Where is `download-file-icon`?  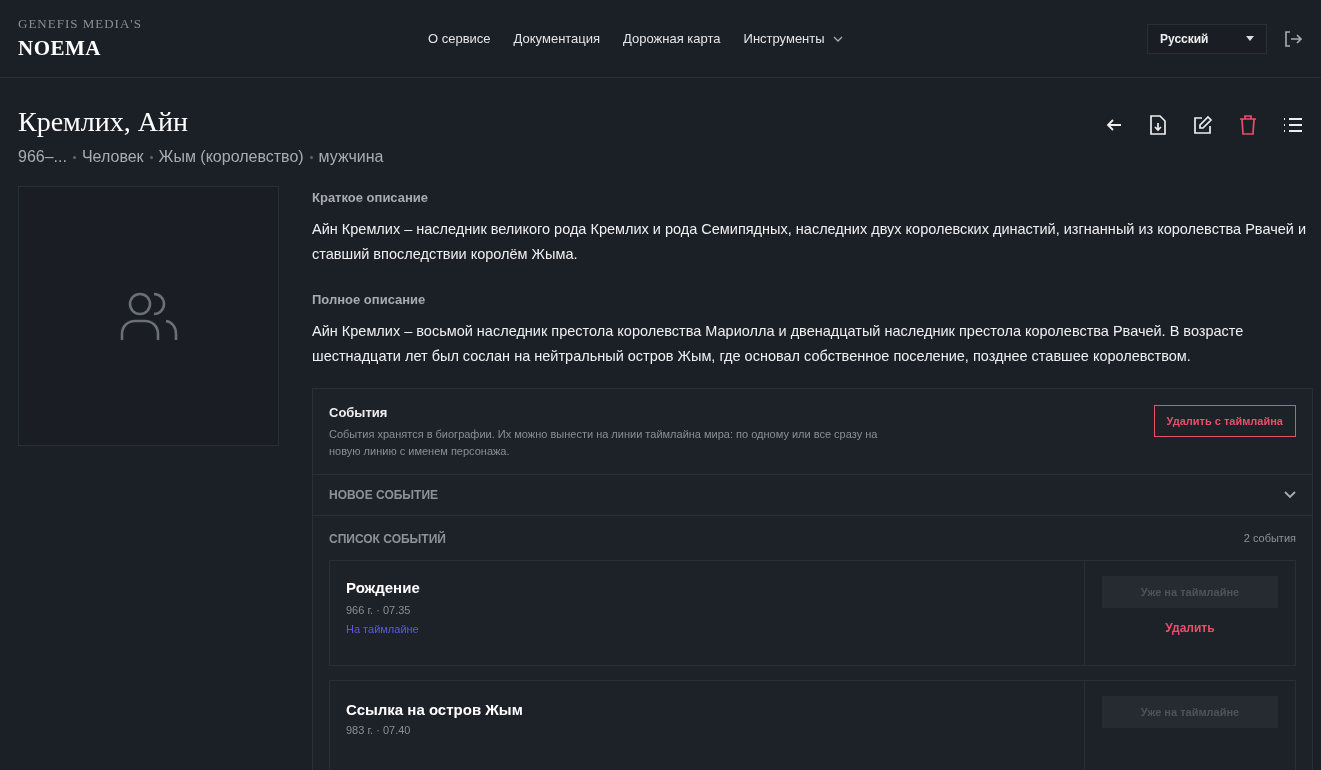 download-file-icon is located at coordinates (1158, 125).